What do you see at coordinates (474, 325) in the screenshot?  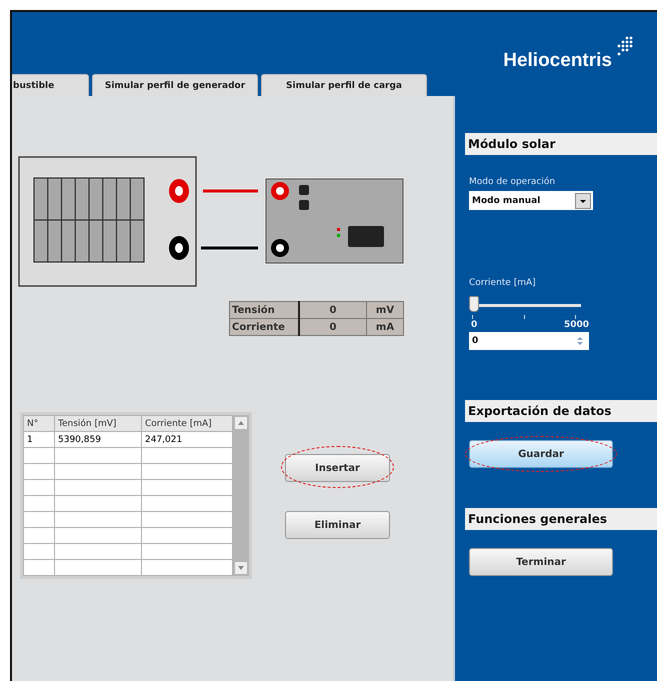 I see `scale-label: 0` at bounding box center [474, 325].